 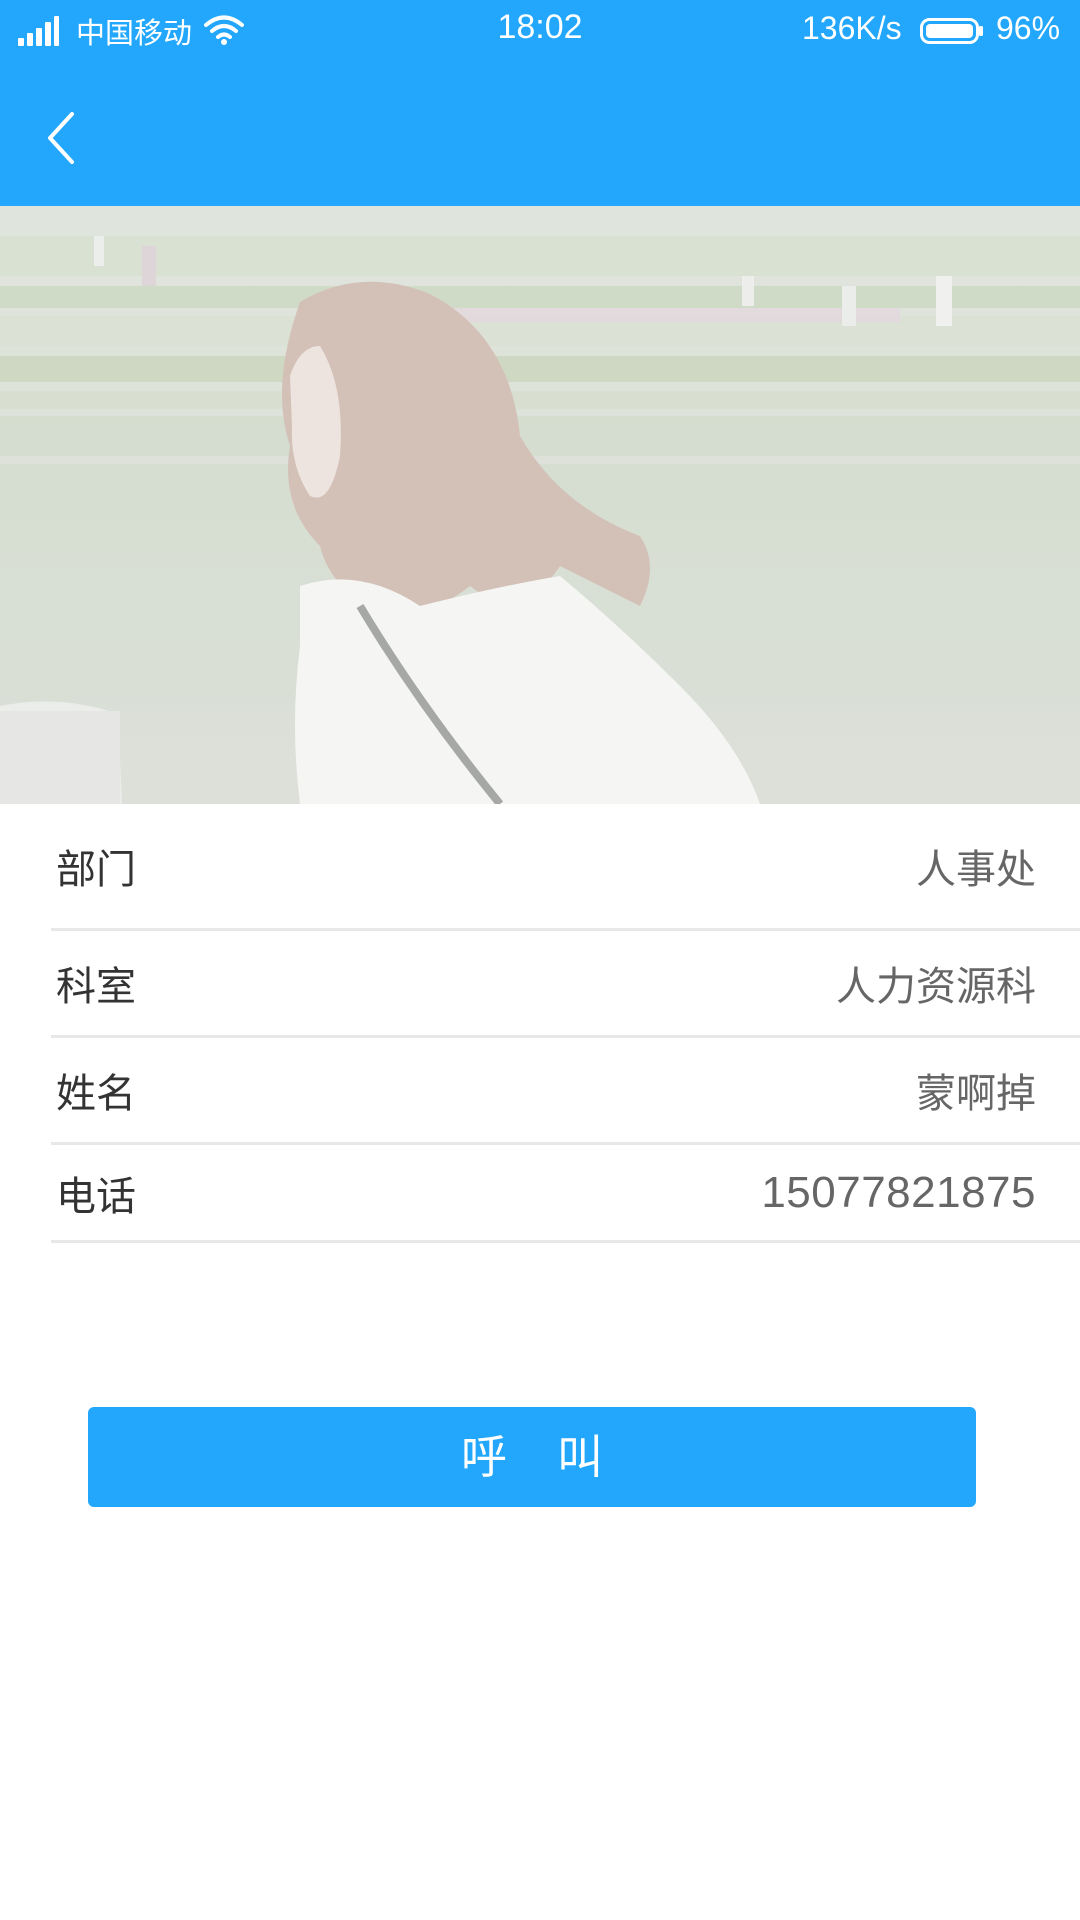 I want to click on phone-row: 电话 15077821875, so click(x=565, y=1194).